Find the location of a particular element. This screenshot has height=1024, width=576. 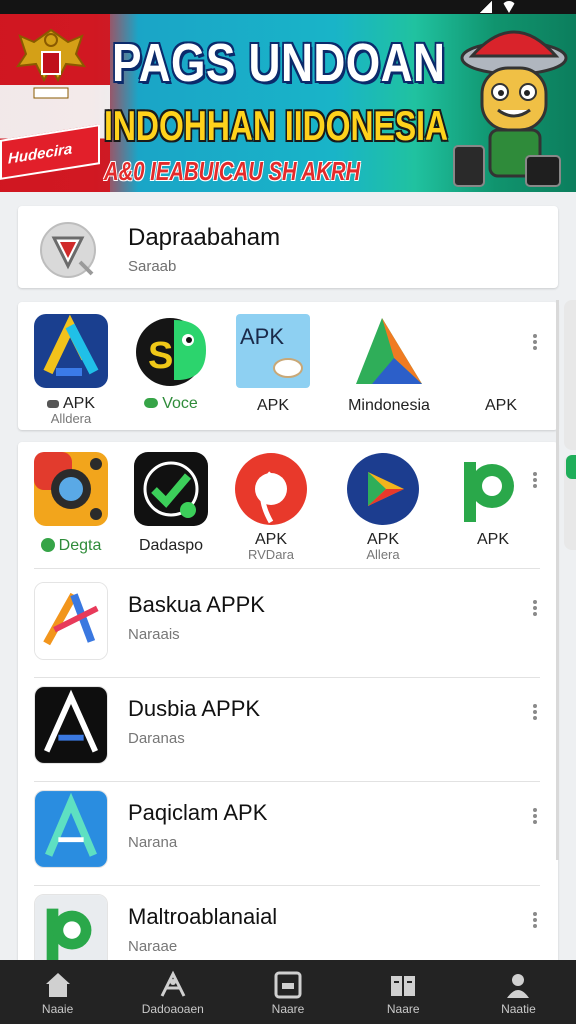

list-item-title: Paqiclam APK is located at coordinates (198, 812).